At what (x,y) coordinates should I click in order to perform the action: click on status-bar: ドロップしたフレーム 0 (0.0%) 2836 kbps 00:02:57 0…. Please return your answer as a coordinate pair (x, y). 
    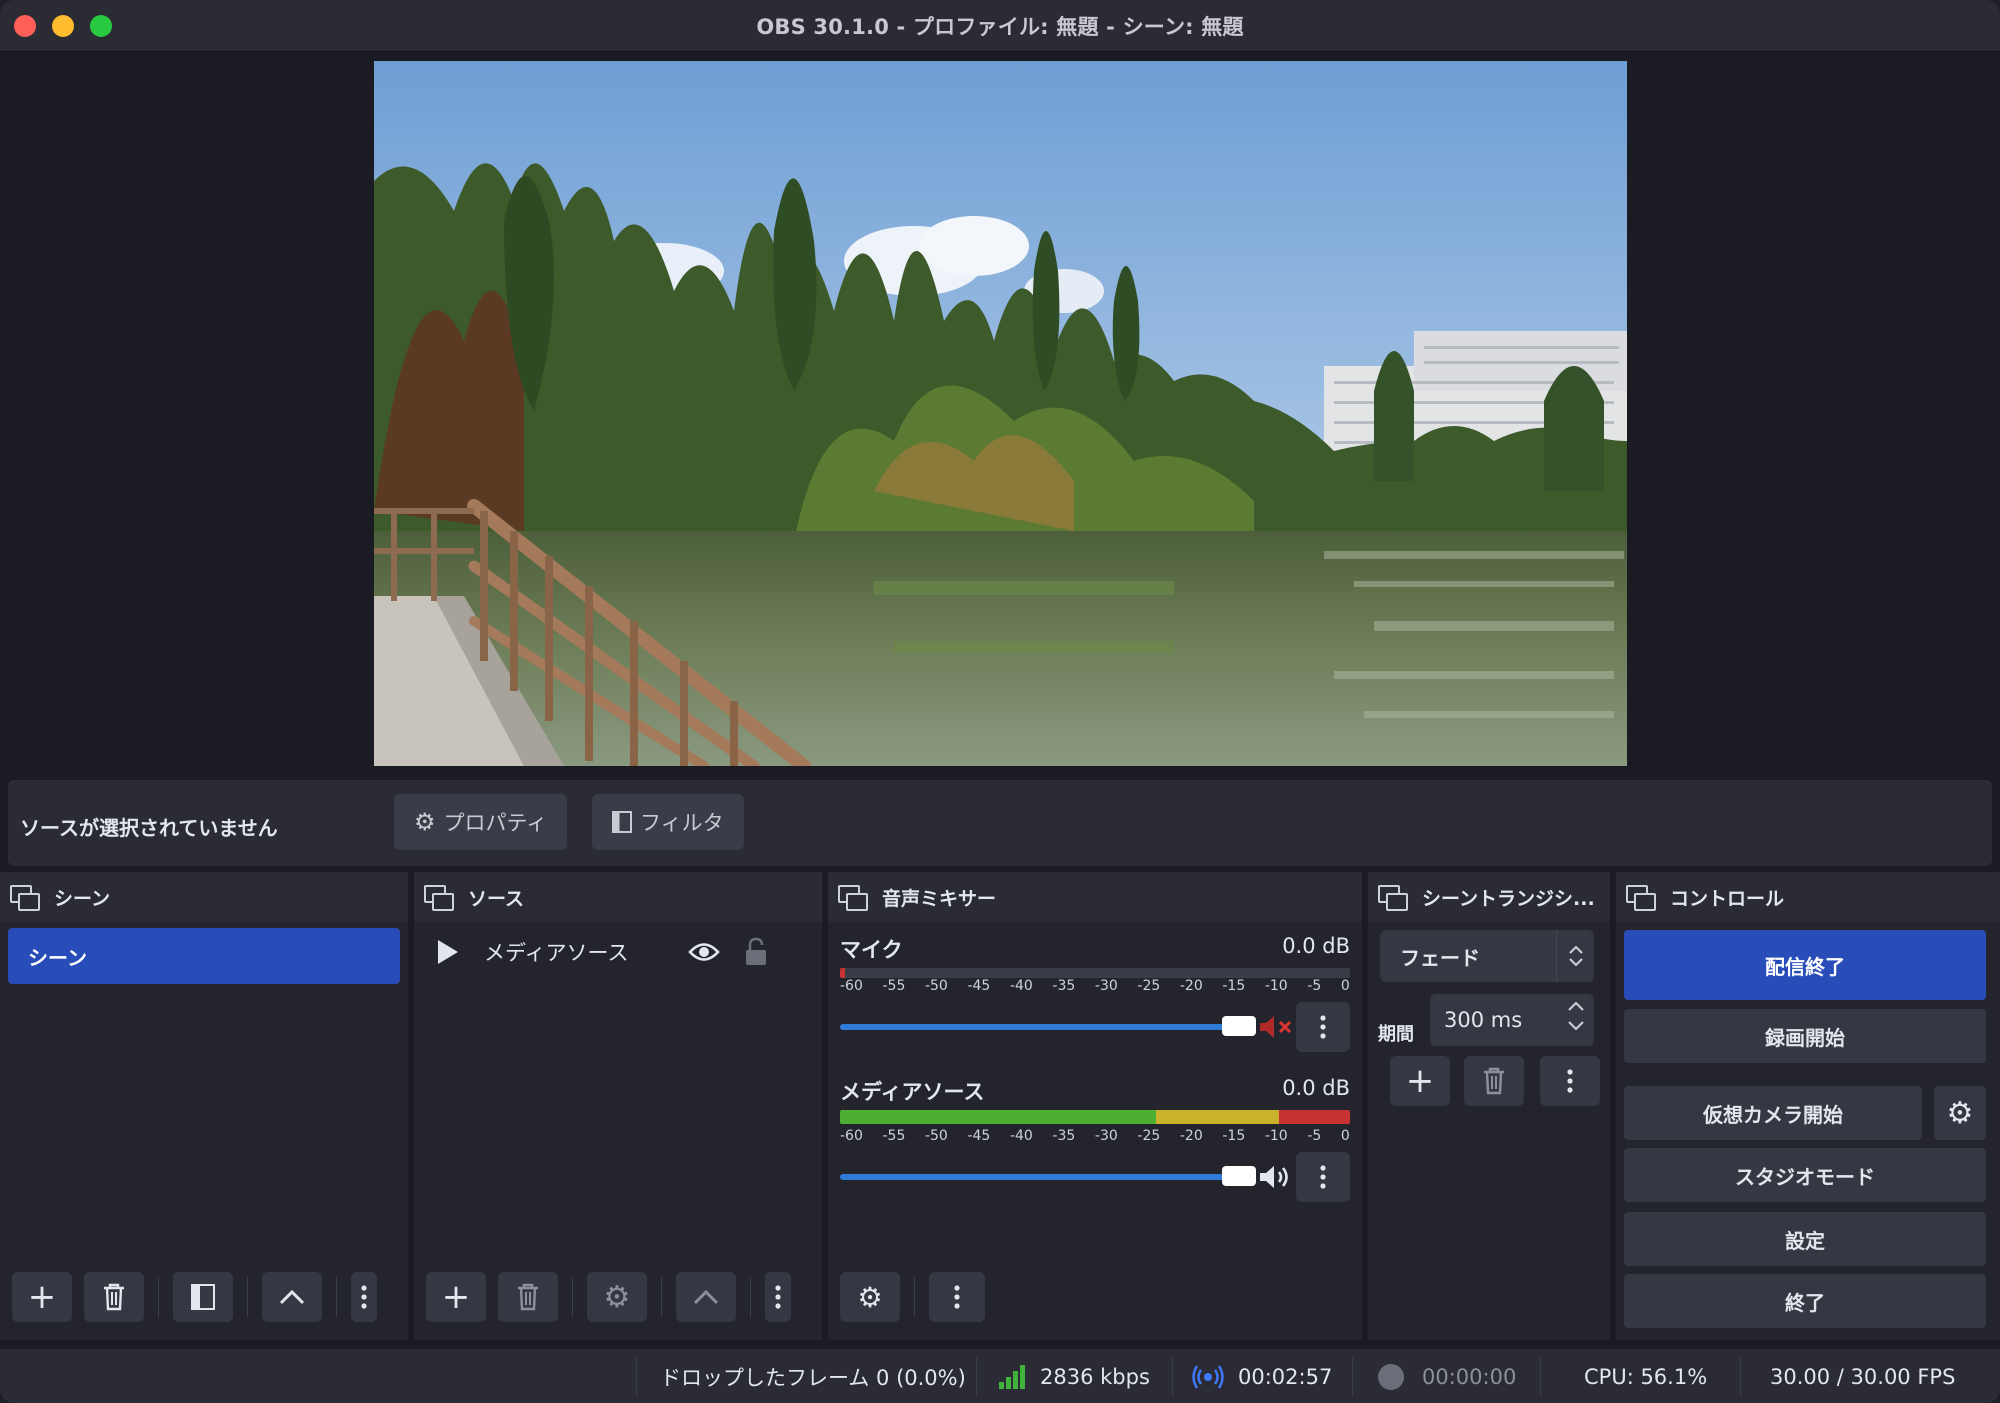
    Looking at the image, I should click on (1000, 1375).